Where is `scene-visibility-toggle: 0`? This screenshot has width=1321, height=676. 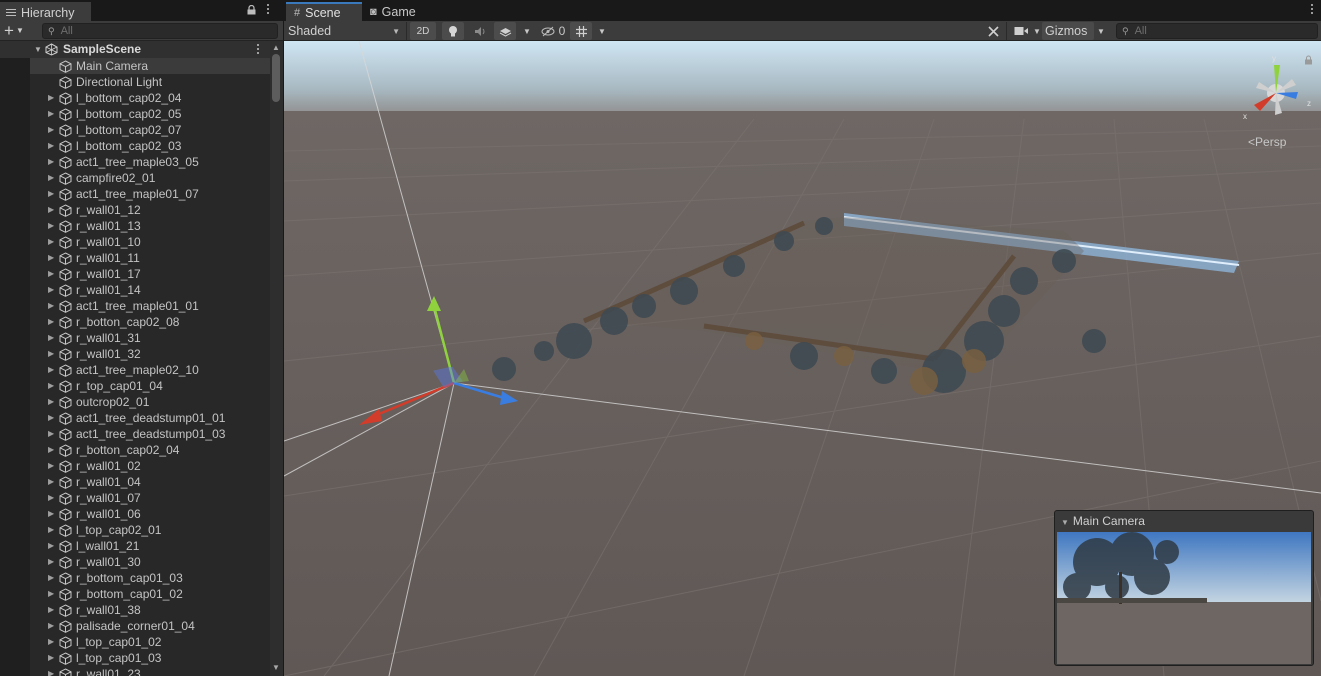
scene-visibility-toggle: 0 is located at coordinates (553, 31).